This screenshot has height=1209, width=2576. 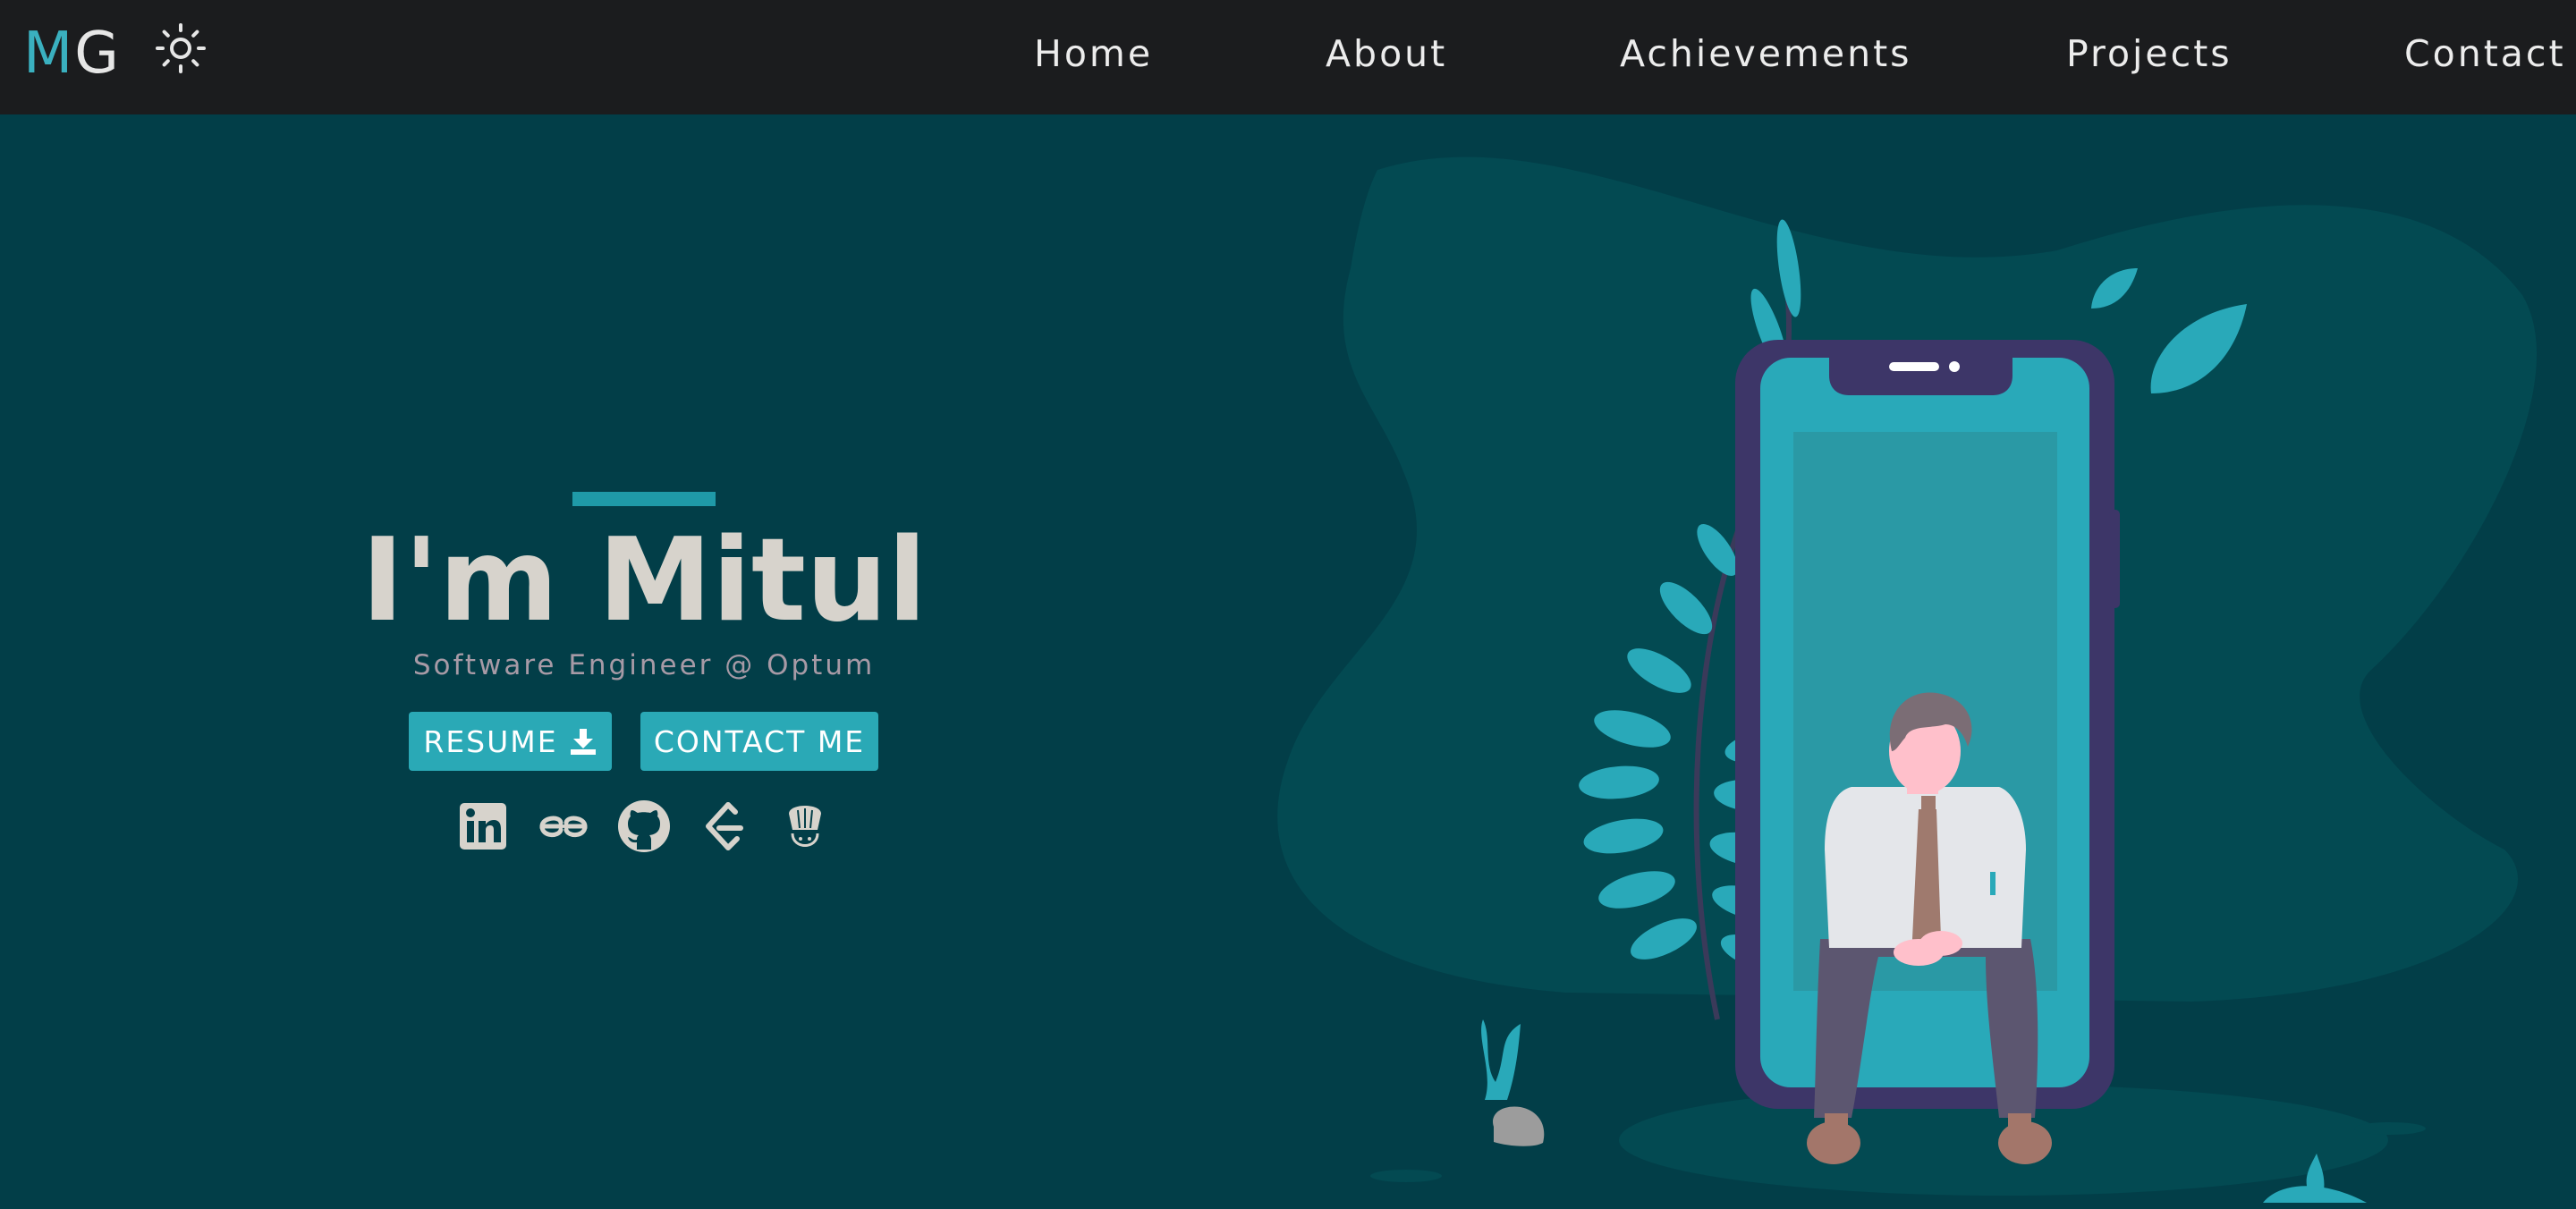 I want to click on brand-letter-m: M, so click(x=49, y=54).